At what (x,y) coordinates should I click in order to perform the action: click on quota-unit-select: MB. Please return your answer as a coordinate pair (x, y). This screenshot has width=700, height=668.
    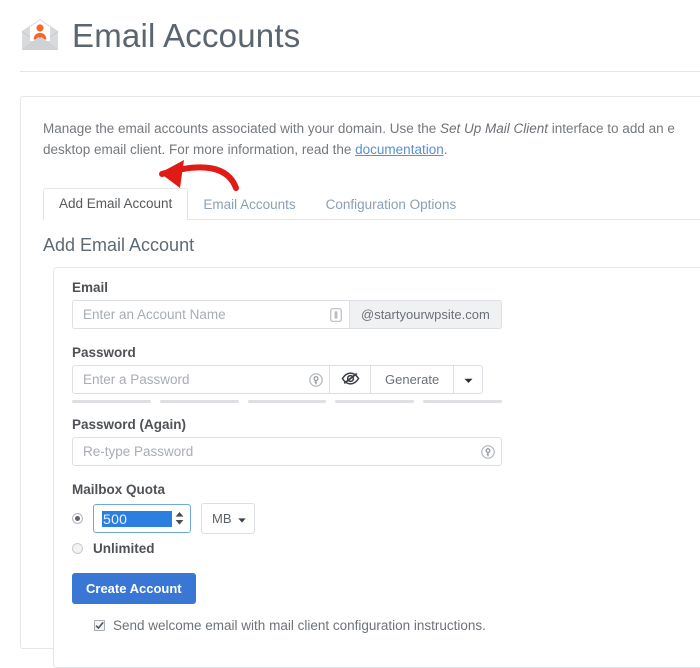
    Looking at the image, I should click on (228, 518).